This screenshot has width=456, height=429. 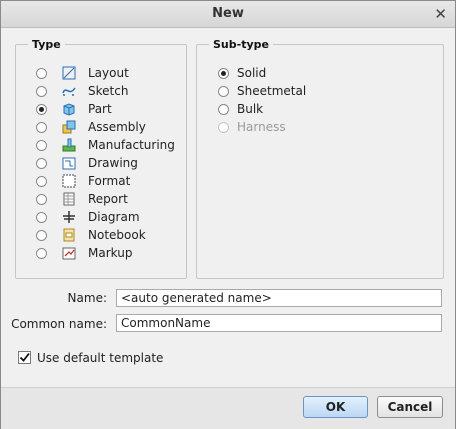 I want to click on subtype-radio-harness, so click(x=223, y=127).